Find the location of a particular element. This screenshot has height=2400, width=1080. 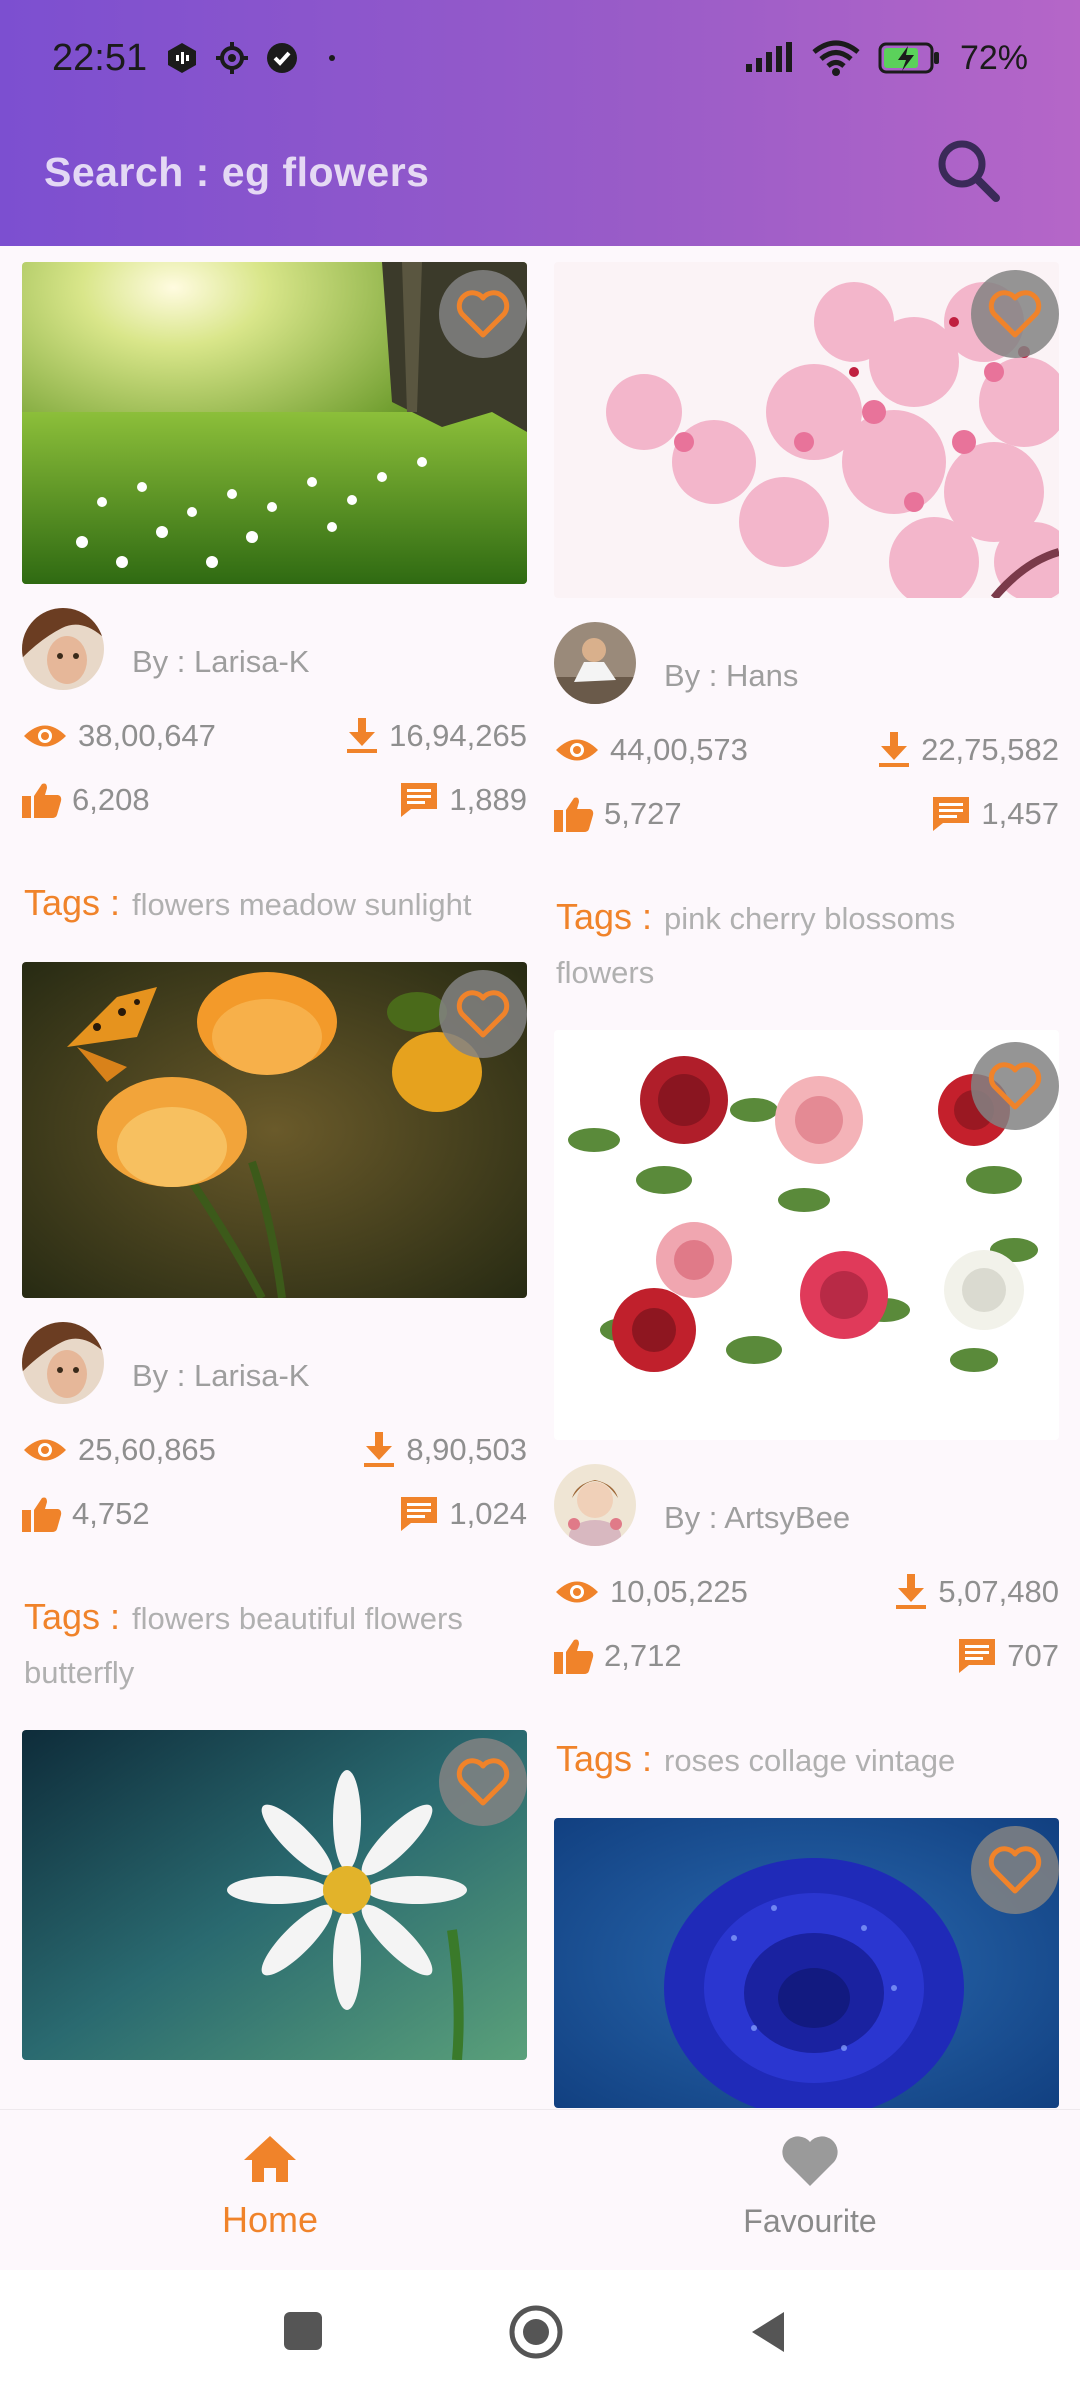

search-input: Search : eg flowers is located at coordinates (236, 172).